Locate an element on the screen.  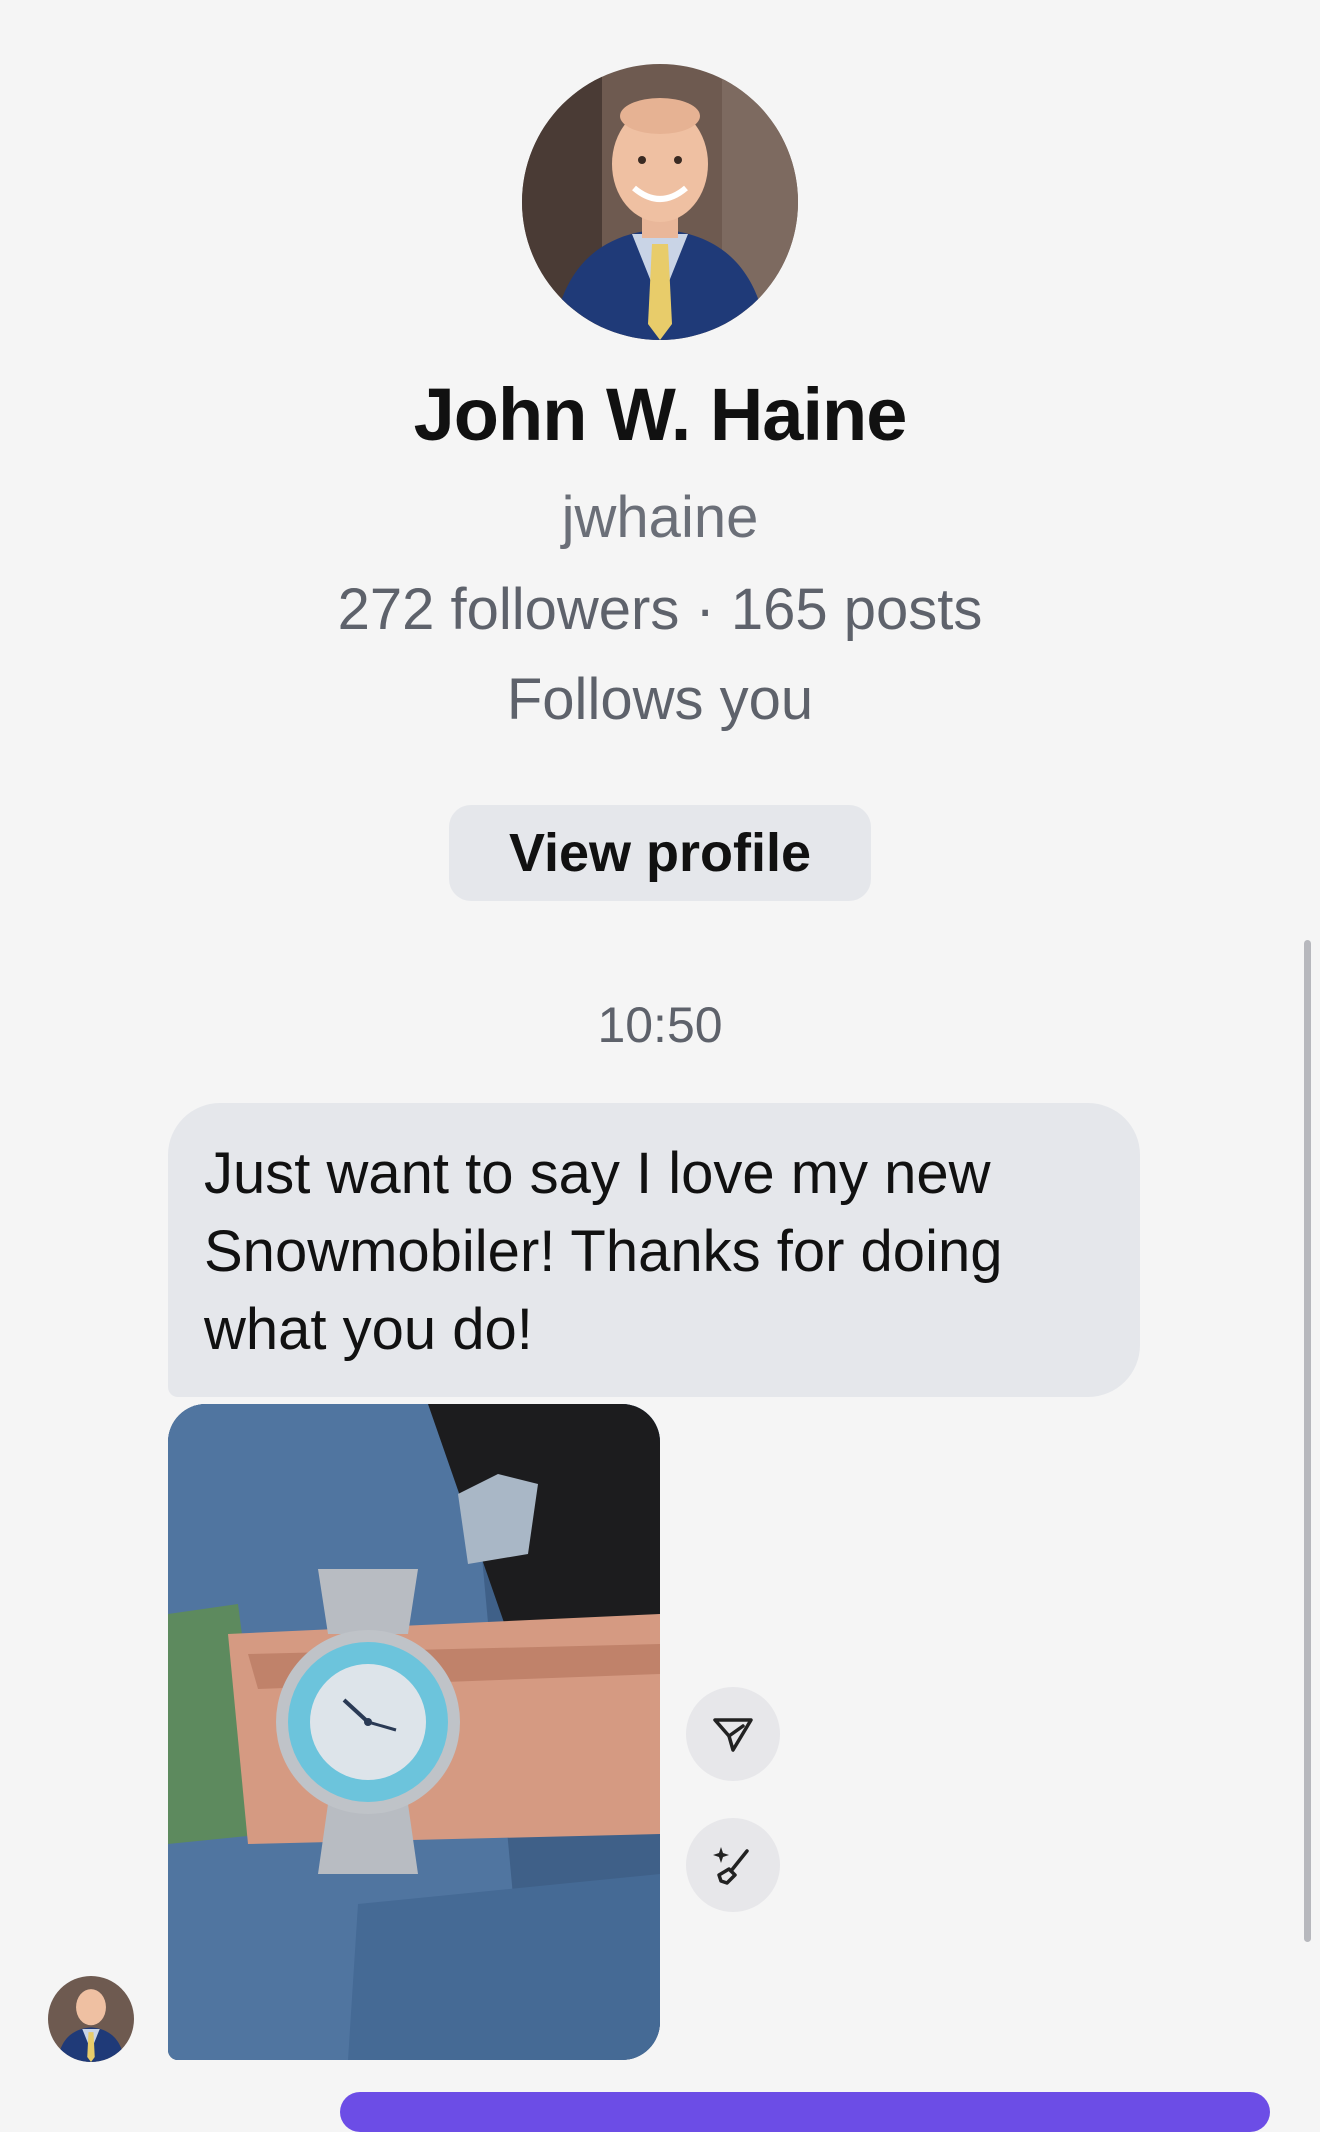
watch-photo is located at coordinates (414, 1732).